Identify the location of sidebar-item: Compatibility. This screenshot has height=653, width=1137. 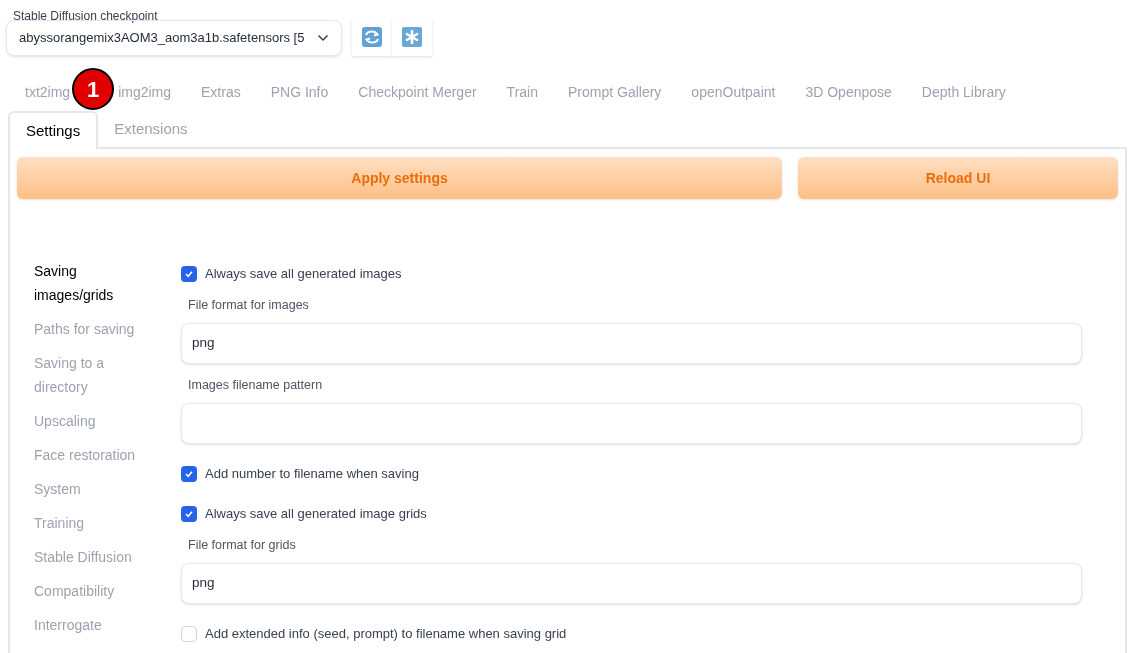
(96, 591).